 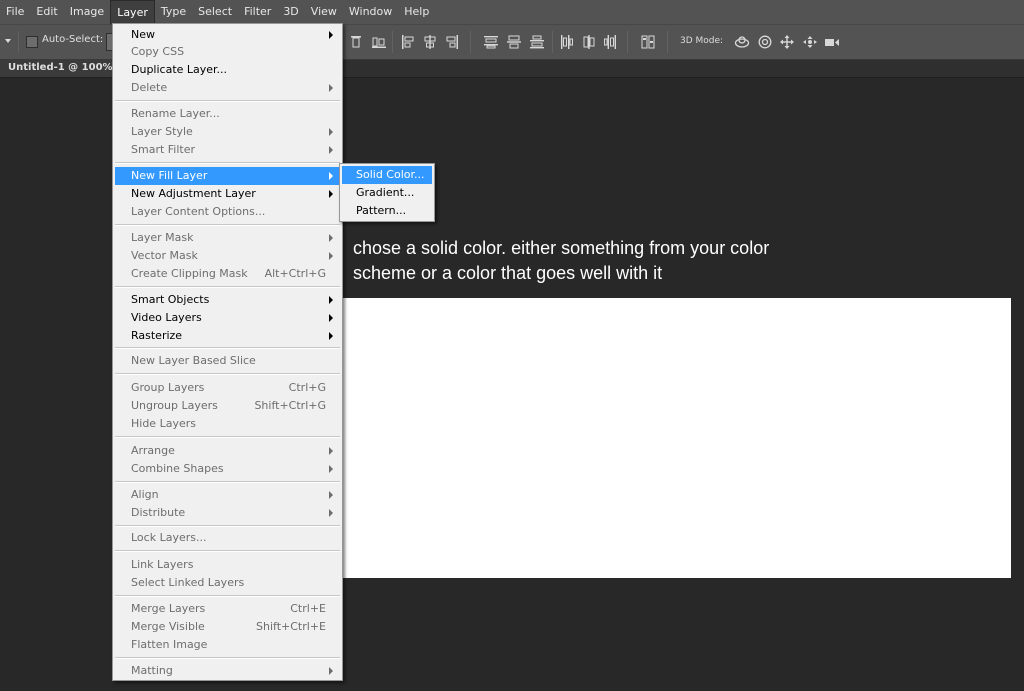 What do you see at coordinates (8, 41) in the screenshot?
I see `tool-preset-dropdown-icon` at bounding box center [8, 41].